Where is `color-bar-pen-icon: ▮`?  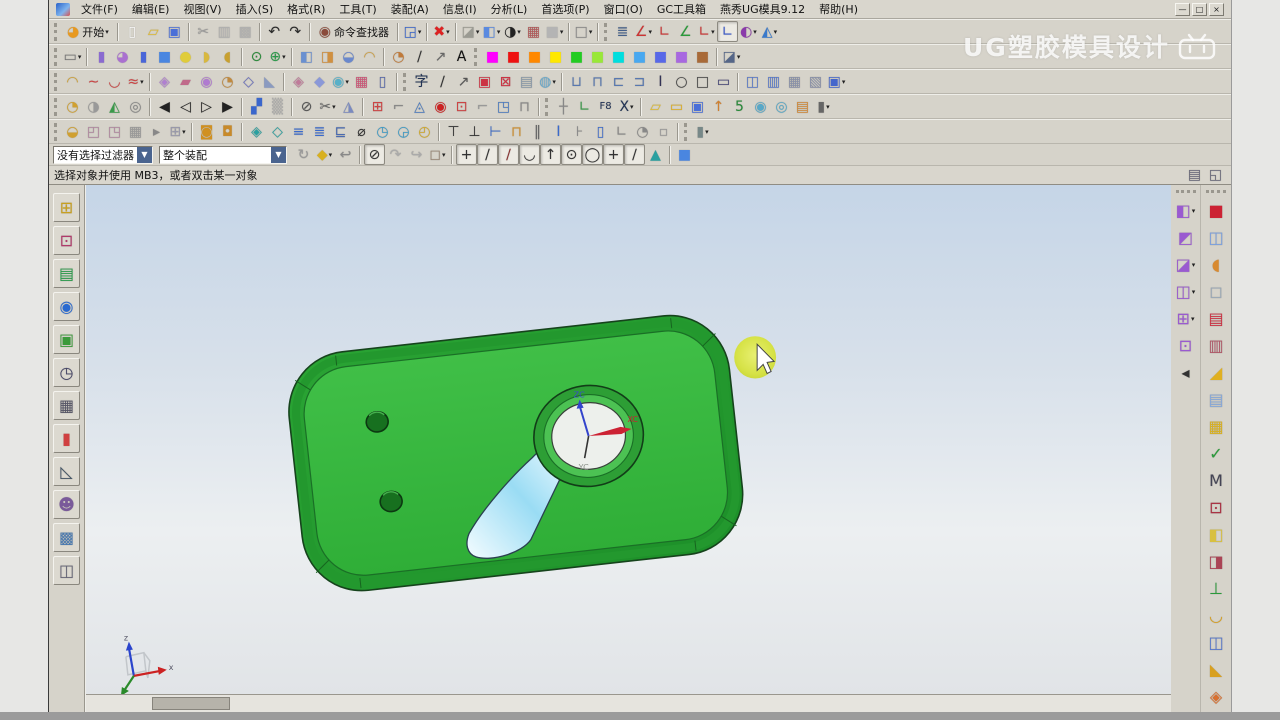 color-bar-pen-icon: ▮ is located at coordinates (66, 438).